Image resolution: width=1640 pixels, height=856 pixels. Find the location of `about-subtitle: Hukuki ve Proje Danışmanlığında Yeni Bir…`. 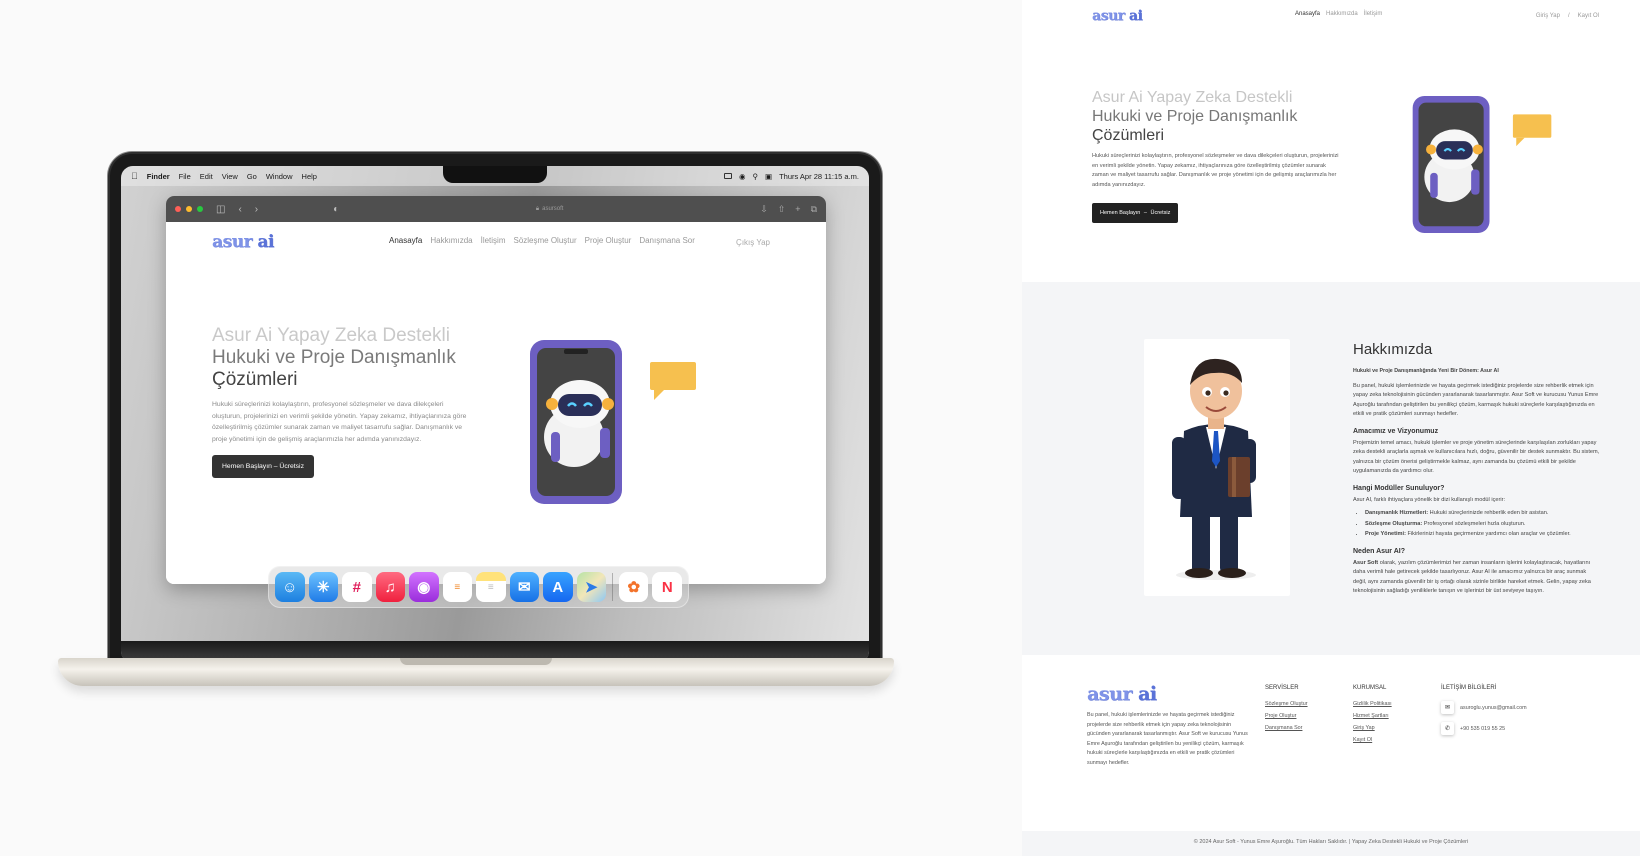

about-subtitle: Hukuki ve Proje Danışmanlığında Yeni Bir… is located at coordinates (1426, 371).